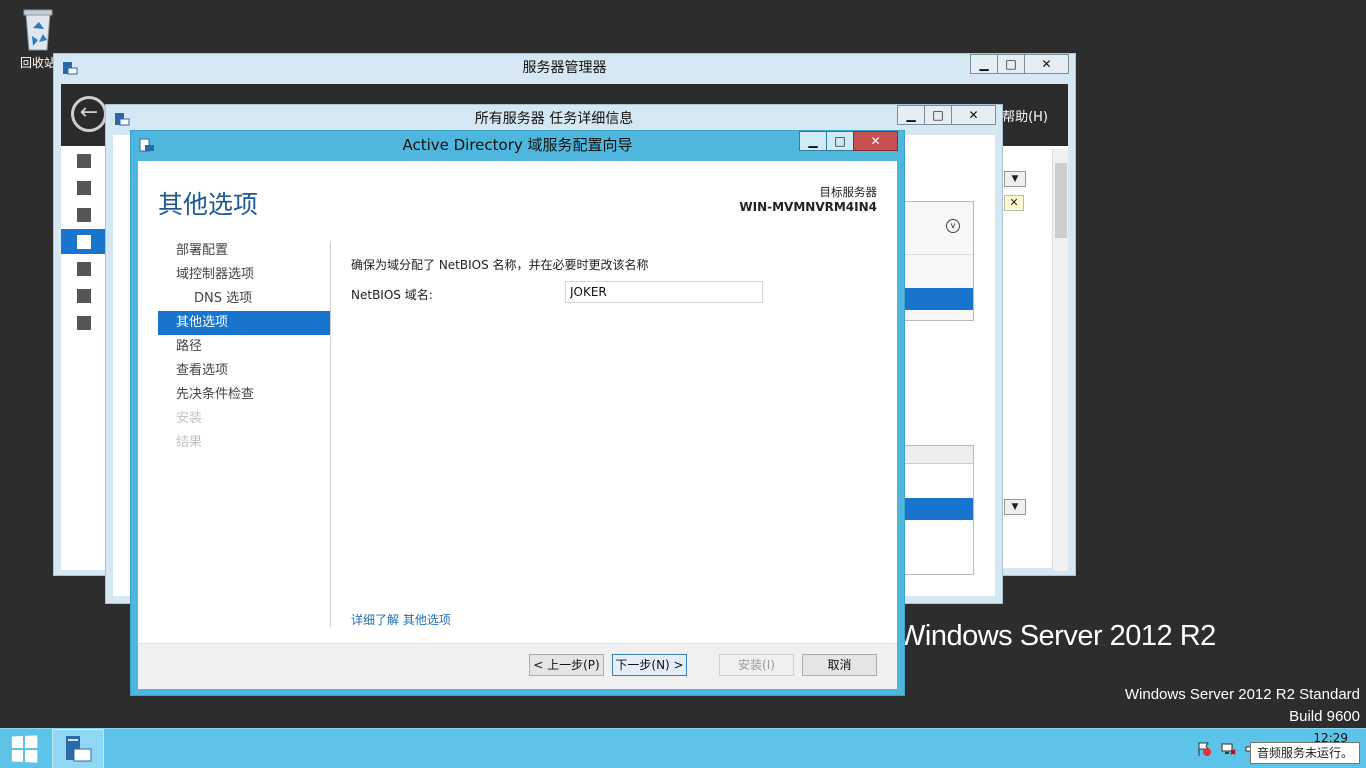  What do you see at coordinates (1228, 749) in the screenshot?
I see `network-icon` at bounding box center [1228, 749].